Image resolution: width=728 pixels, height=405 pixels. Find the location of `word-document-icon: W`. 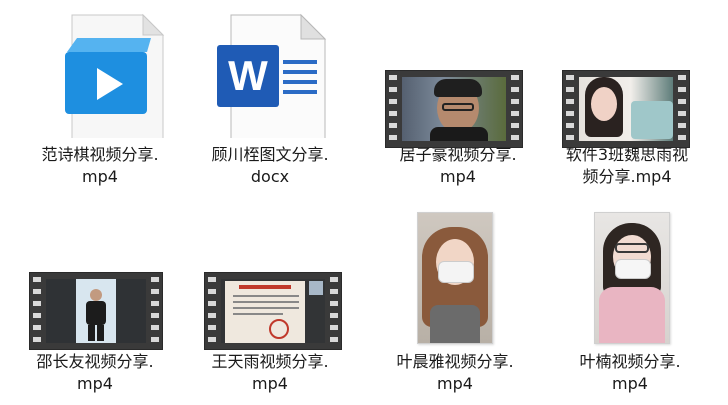

word-document-icon: W is located at coordinates (270, 73).